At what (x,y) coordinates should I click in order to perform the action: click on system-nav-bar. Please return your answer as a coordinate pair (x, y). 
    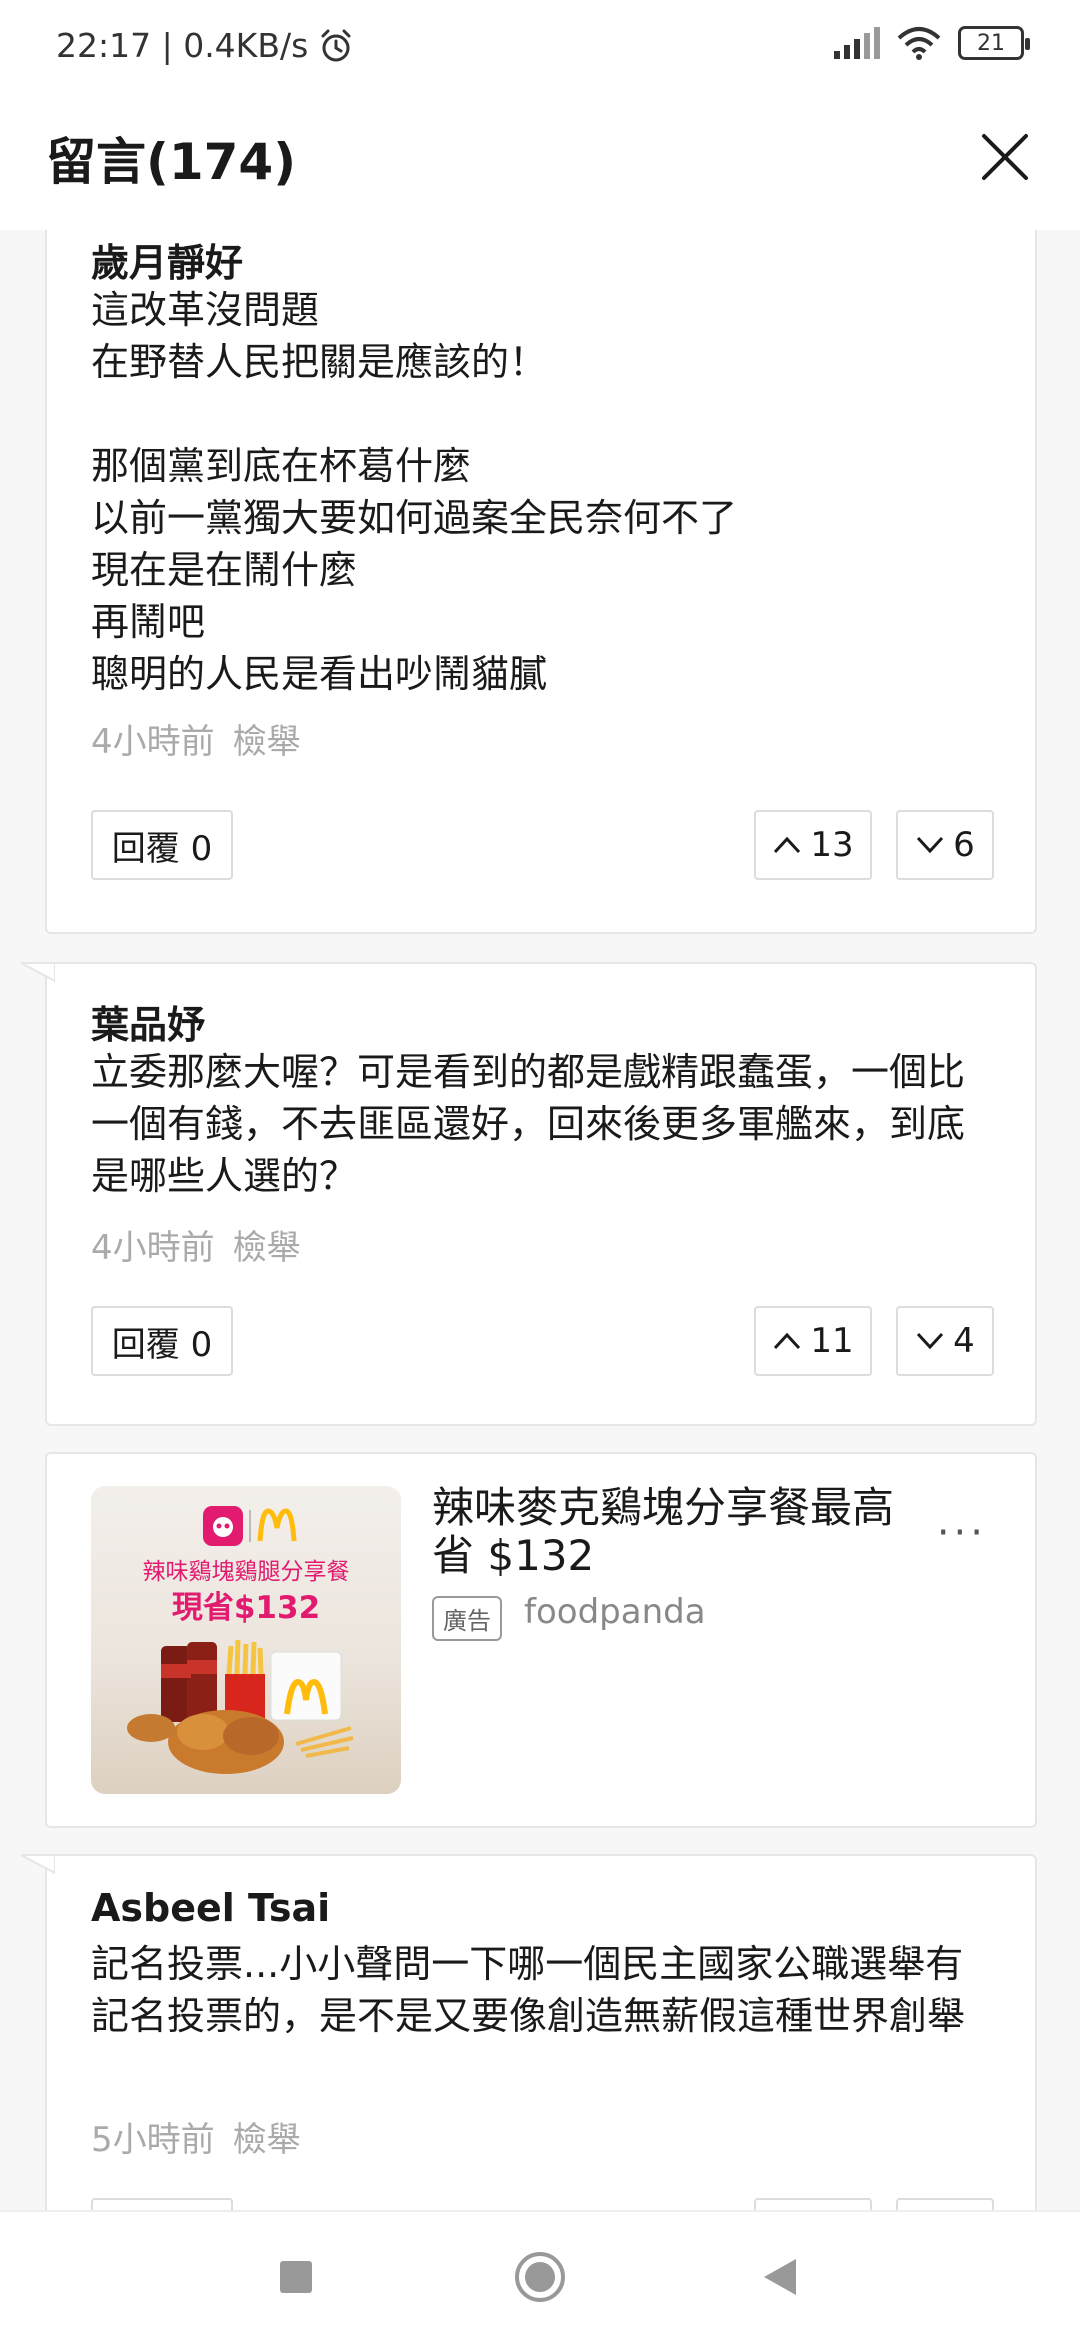
    Looking at the image, I should click on (540, 2275).